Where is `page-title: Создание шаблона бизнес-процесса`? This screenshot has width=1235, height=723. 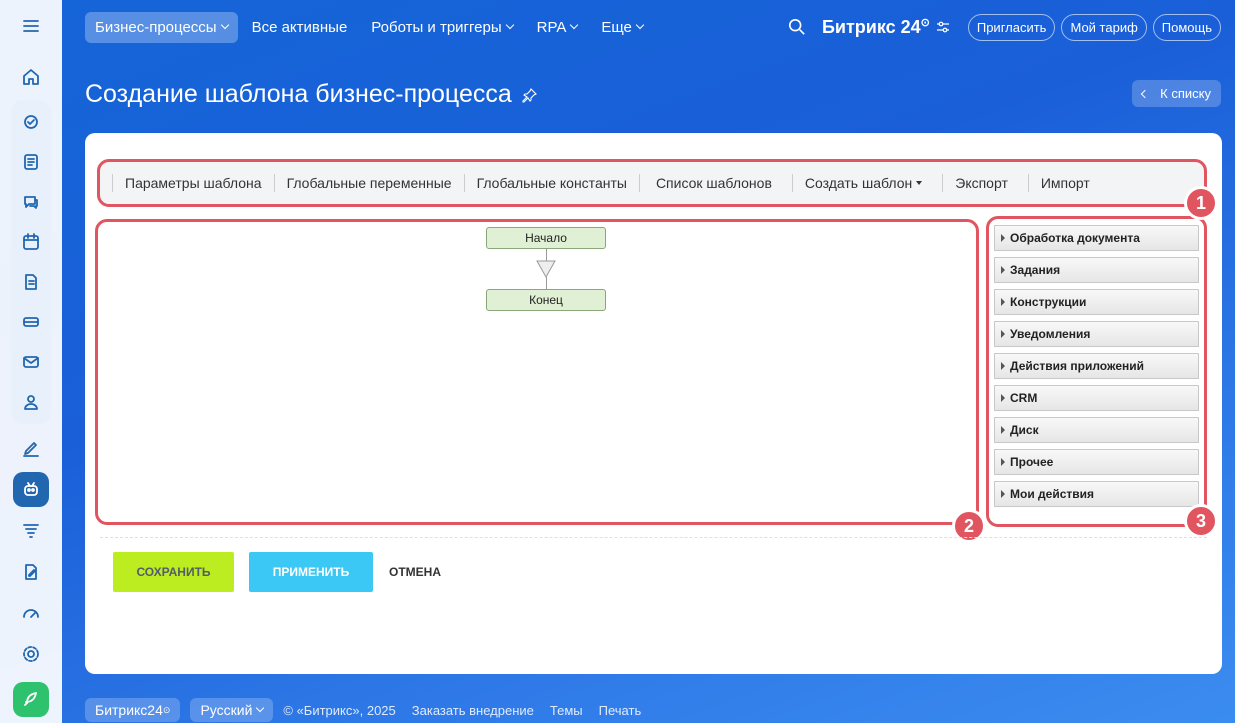
page-title: Создание шаблона бизнес-процесса is located at coordinates (311, 94).